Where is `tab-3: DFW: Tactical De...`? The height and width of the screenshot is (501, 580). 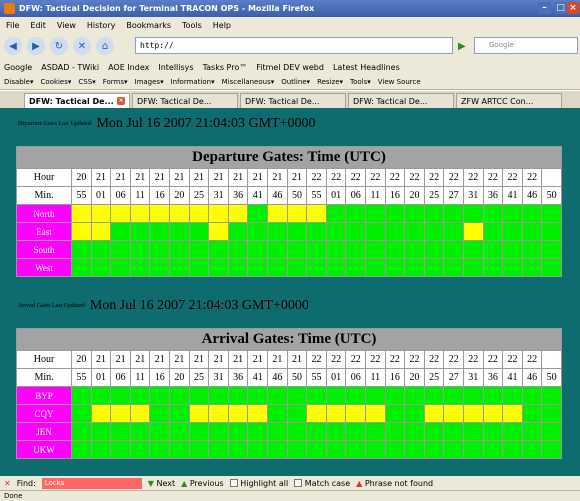 tab-3: DFW: Tactical De... is located at coordinates (293, 100).